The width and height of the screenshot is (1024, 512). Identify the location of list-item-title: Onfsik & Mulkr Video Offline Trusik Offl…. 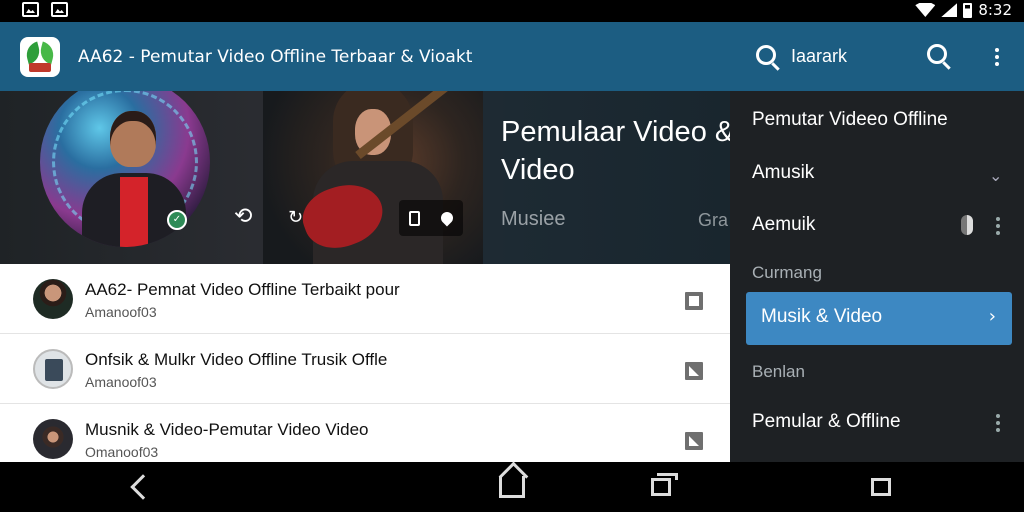
(236, 359).